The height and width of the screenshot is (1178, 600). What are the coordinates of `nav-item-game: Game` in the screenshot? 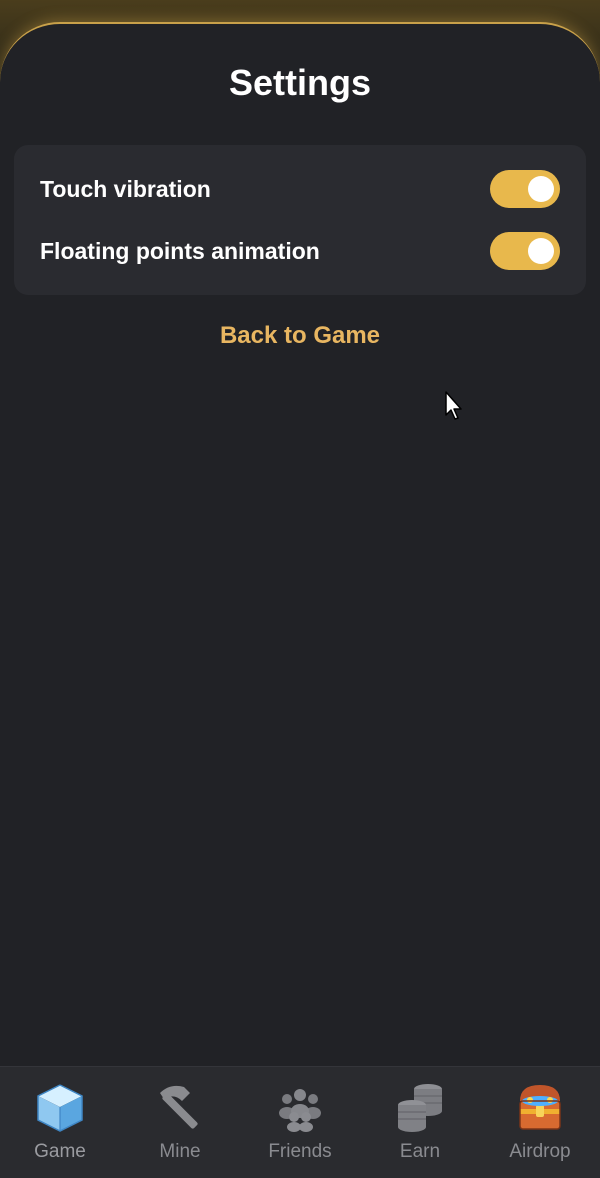 It's located at (60, 1122).